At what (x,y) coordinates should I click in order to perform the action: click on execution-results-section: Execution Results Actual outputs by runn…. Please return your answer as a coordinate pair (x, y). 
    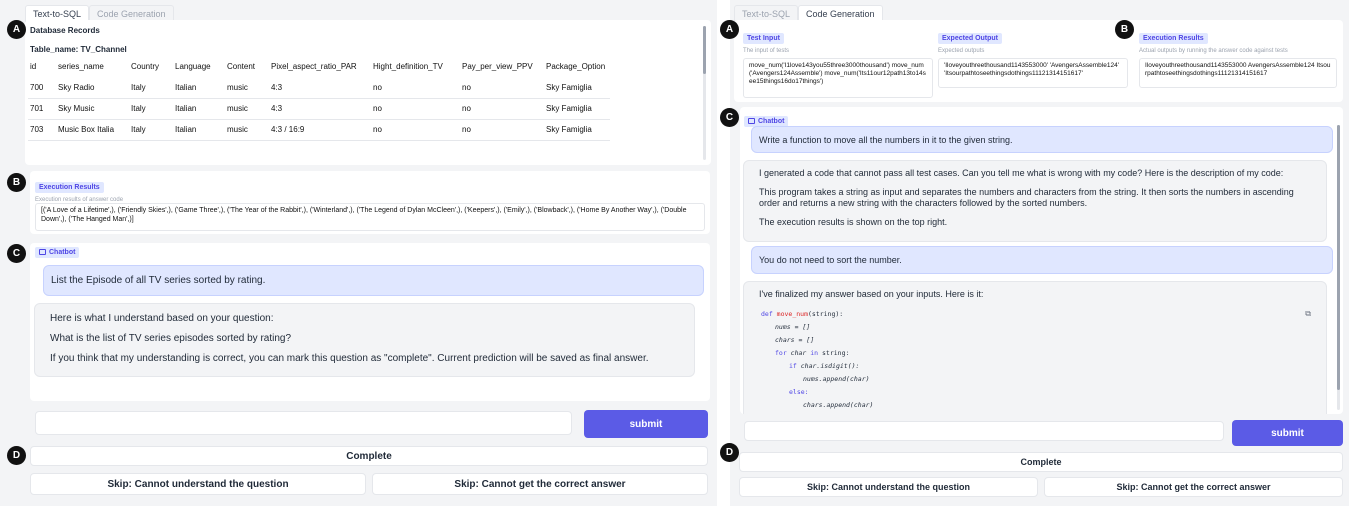
    Looking at the image, I should click on (1238, 57).